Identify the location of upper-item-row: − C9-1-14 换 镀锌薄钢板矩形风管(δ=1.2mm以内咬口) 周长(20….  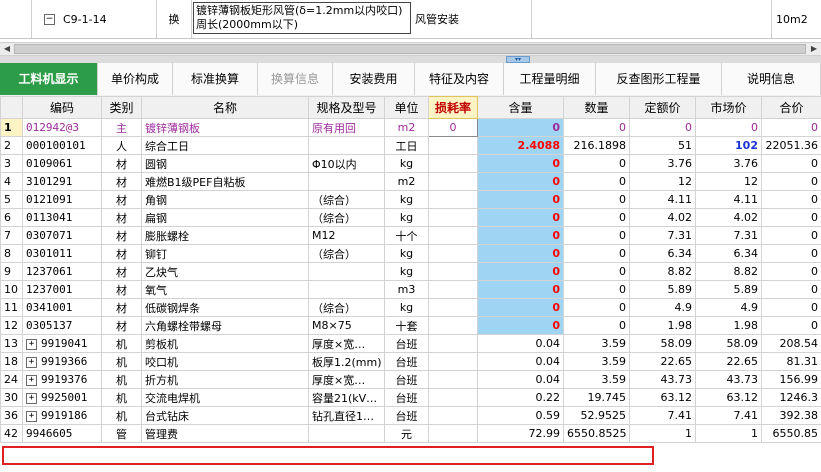
(410, 19).